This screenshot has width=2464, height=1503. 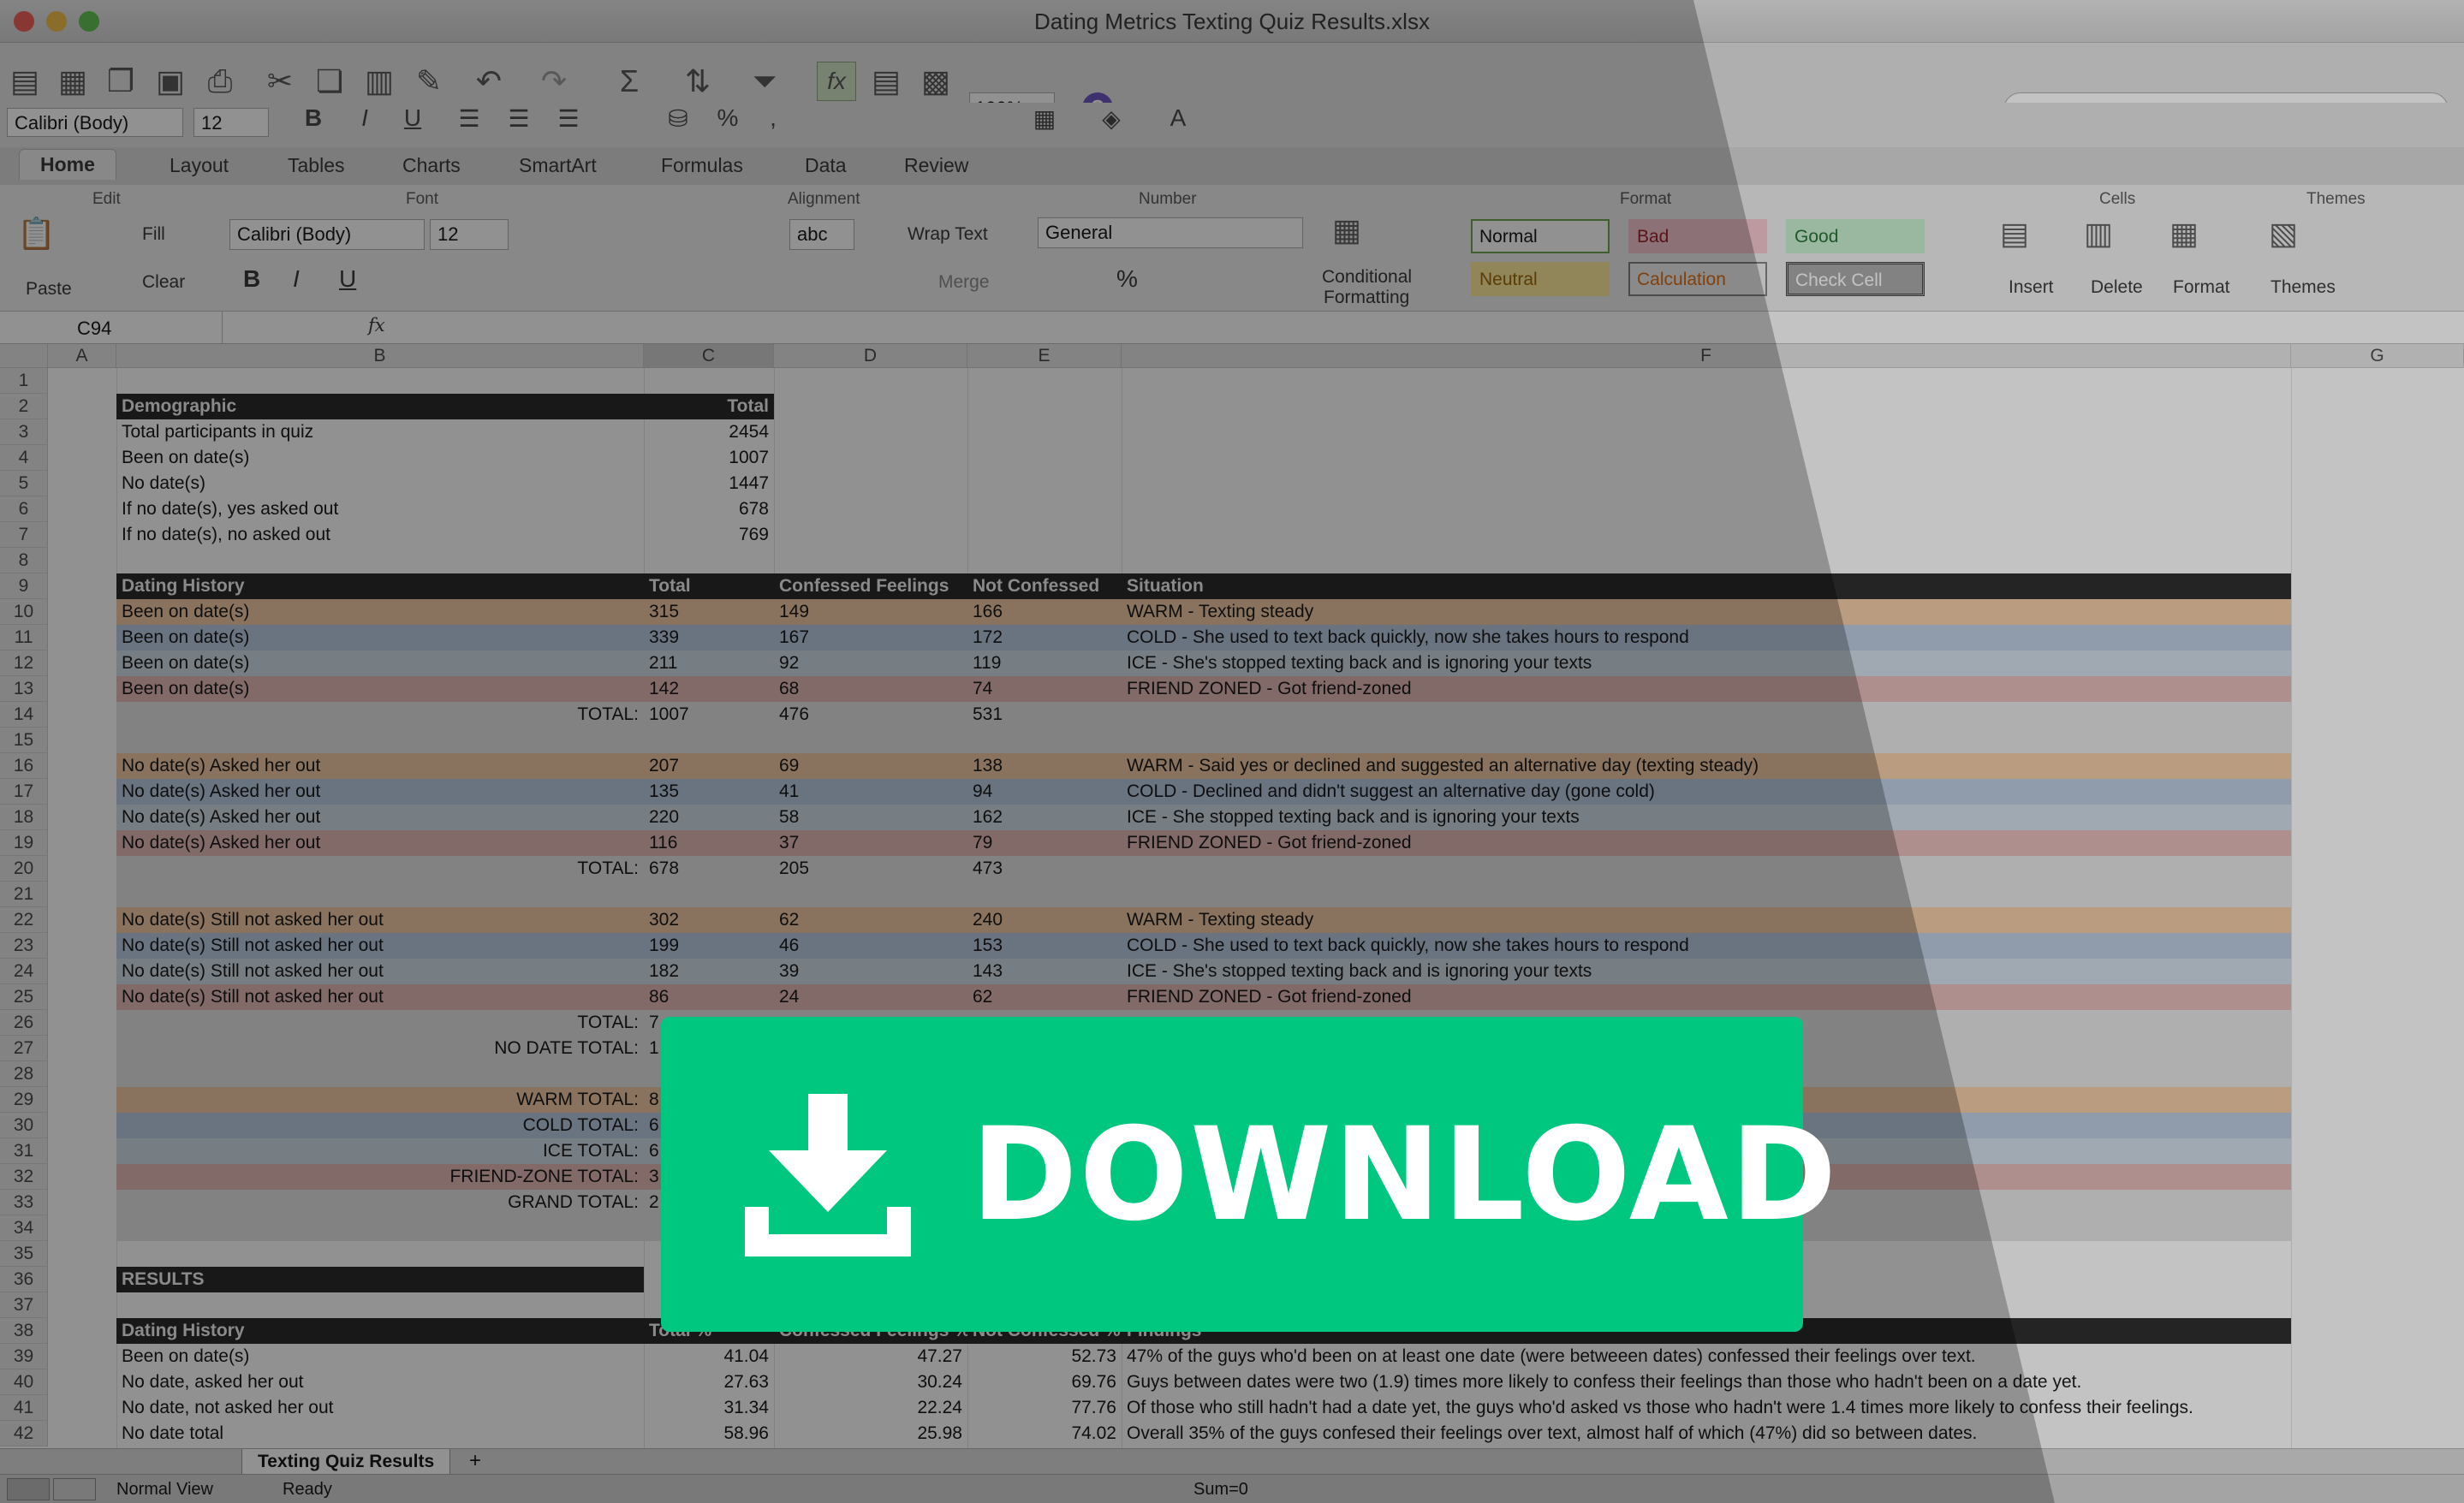 I want to click on row-header: 8, so click(x=24, y=560).